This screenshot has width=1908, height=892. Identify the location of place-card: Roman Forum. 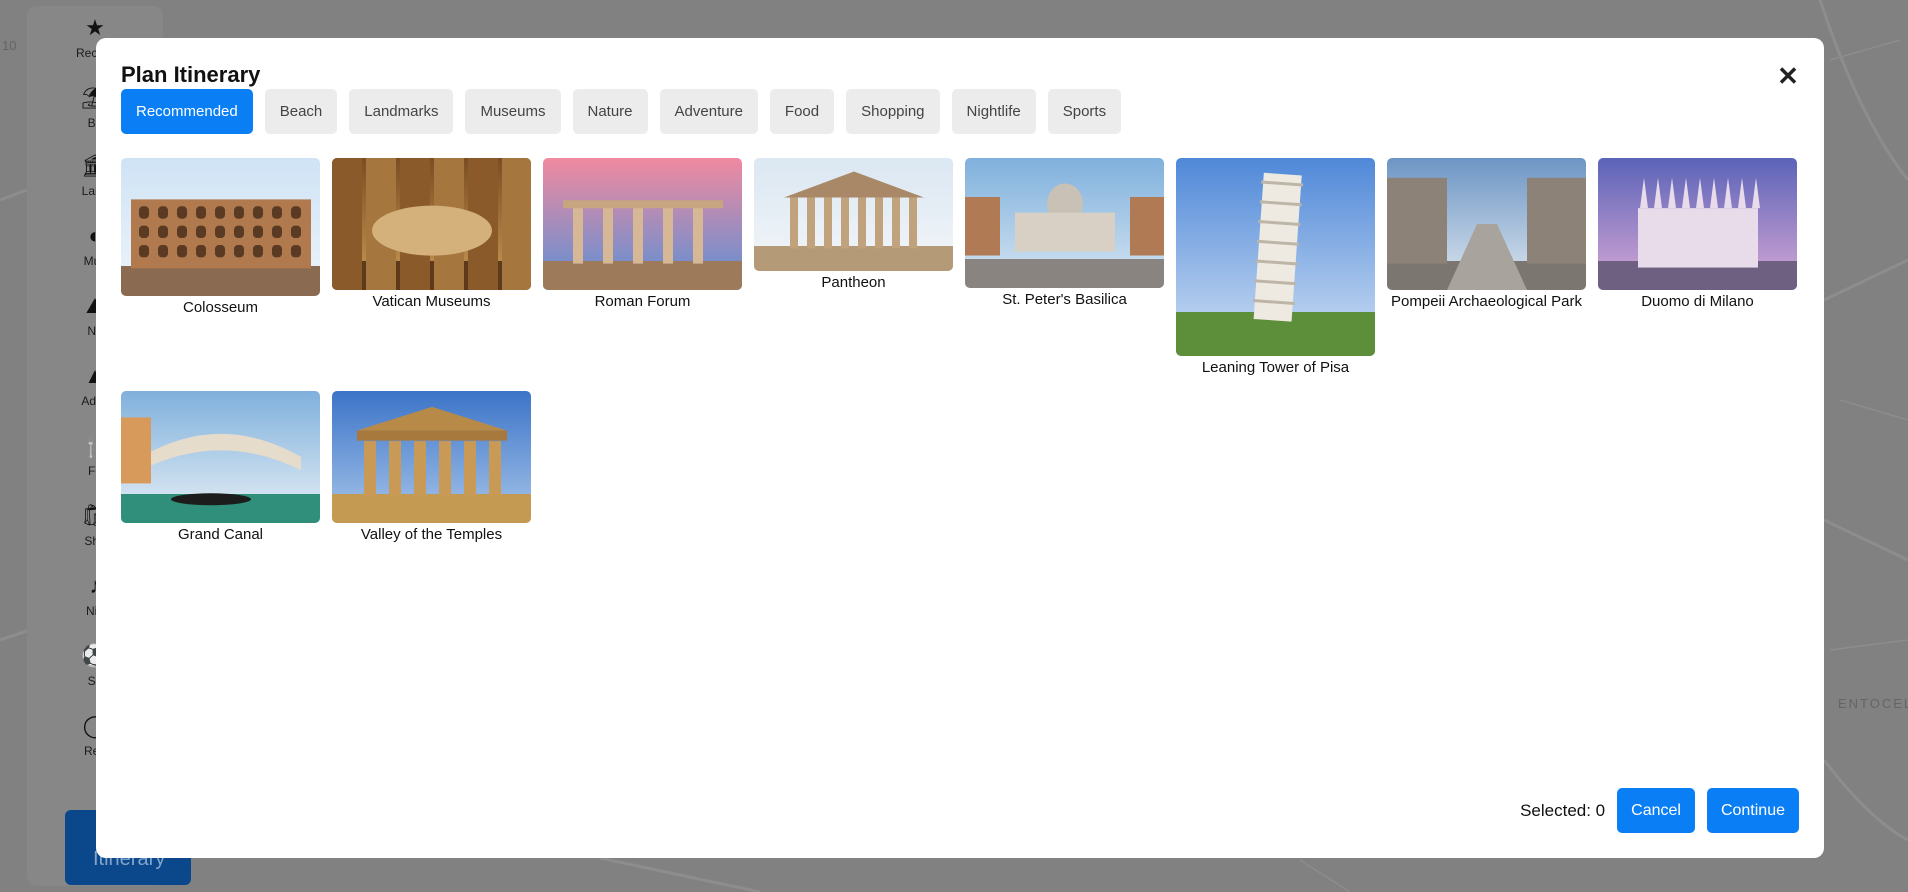
(642, 234).